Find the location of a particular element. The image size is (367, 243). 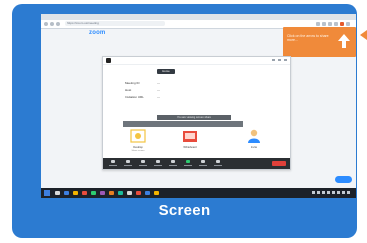

zoom-logo: zoom is located at coordinates (97, 33).